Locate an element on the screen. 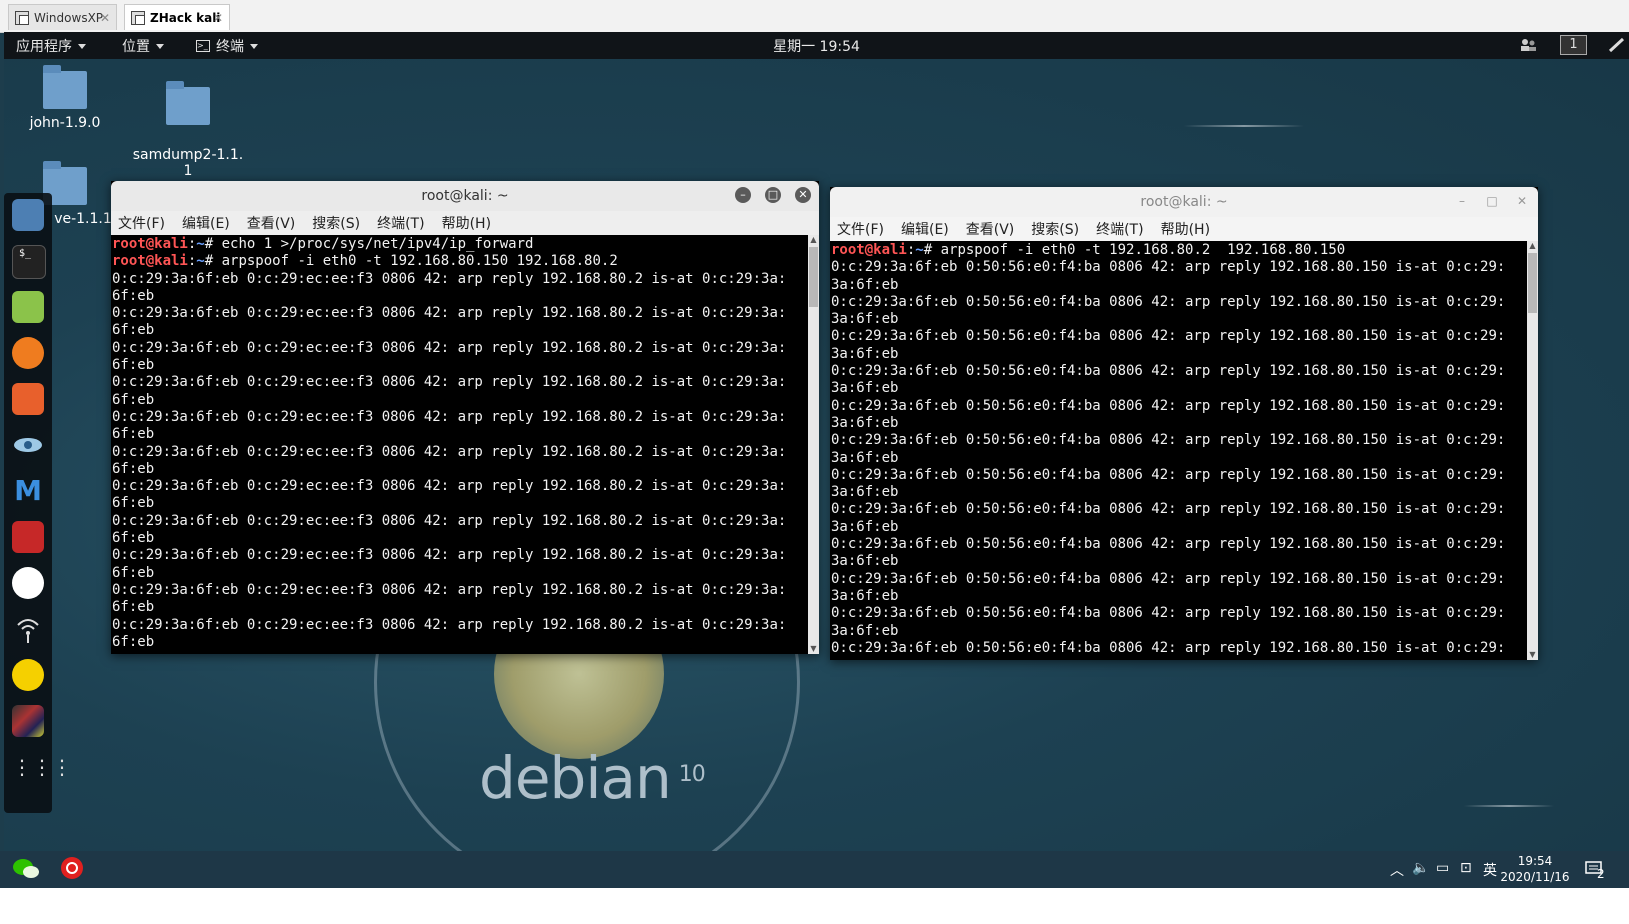 This screenshot has height=924, width=1629. taskbar-clock: 19:54 2020/11/16 is located at coordinates (1535, 869).